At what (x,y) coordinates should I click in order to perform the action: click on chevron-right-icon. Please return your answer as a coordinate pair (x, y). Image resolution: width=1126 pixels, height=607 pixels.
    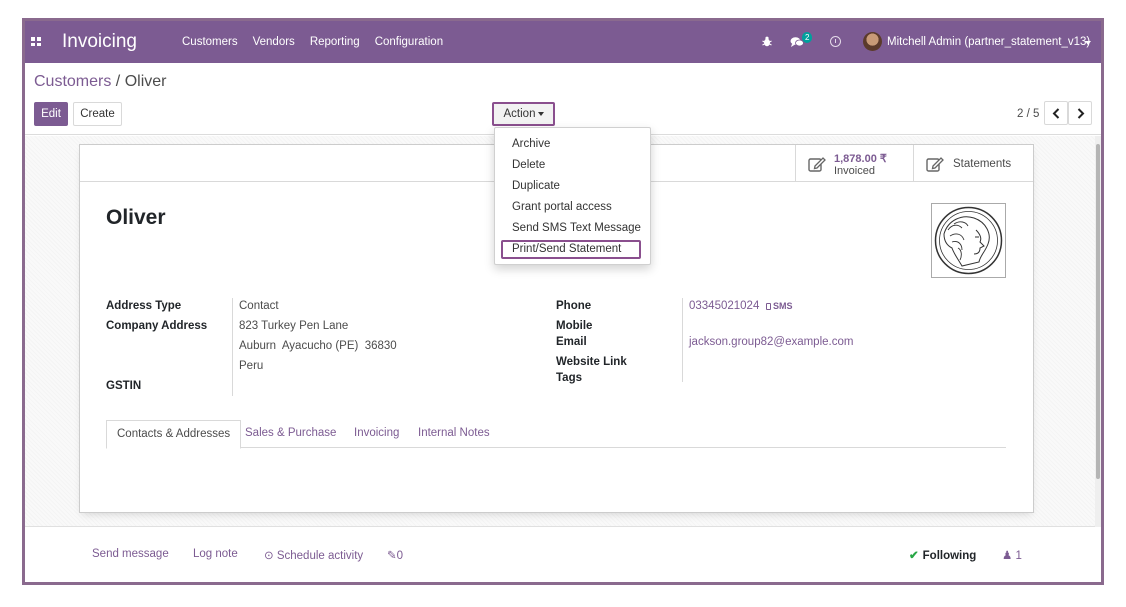
    Looking at the image, I should click on (1081, 113).